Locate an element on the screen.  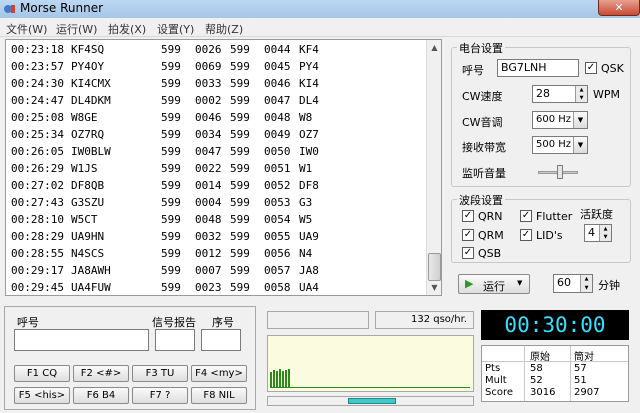
log-prefix: W8 is located at coordinates (306, 117).